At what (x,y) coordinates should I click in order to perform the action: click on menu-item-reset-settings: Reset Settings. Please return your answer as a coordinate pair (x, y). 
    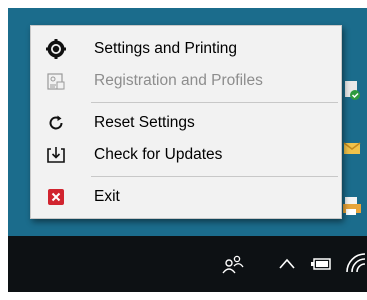
    Looking at the image, I should click on (186, 123).